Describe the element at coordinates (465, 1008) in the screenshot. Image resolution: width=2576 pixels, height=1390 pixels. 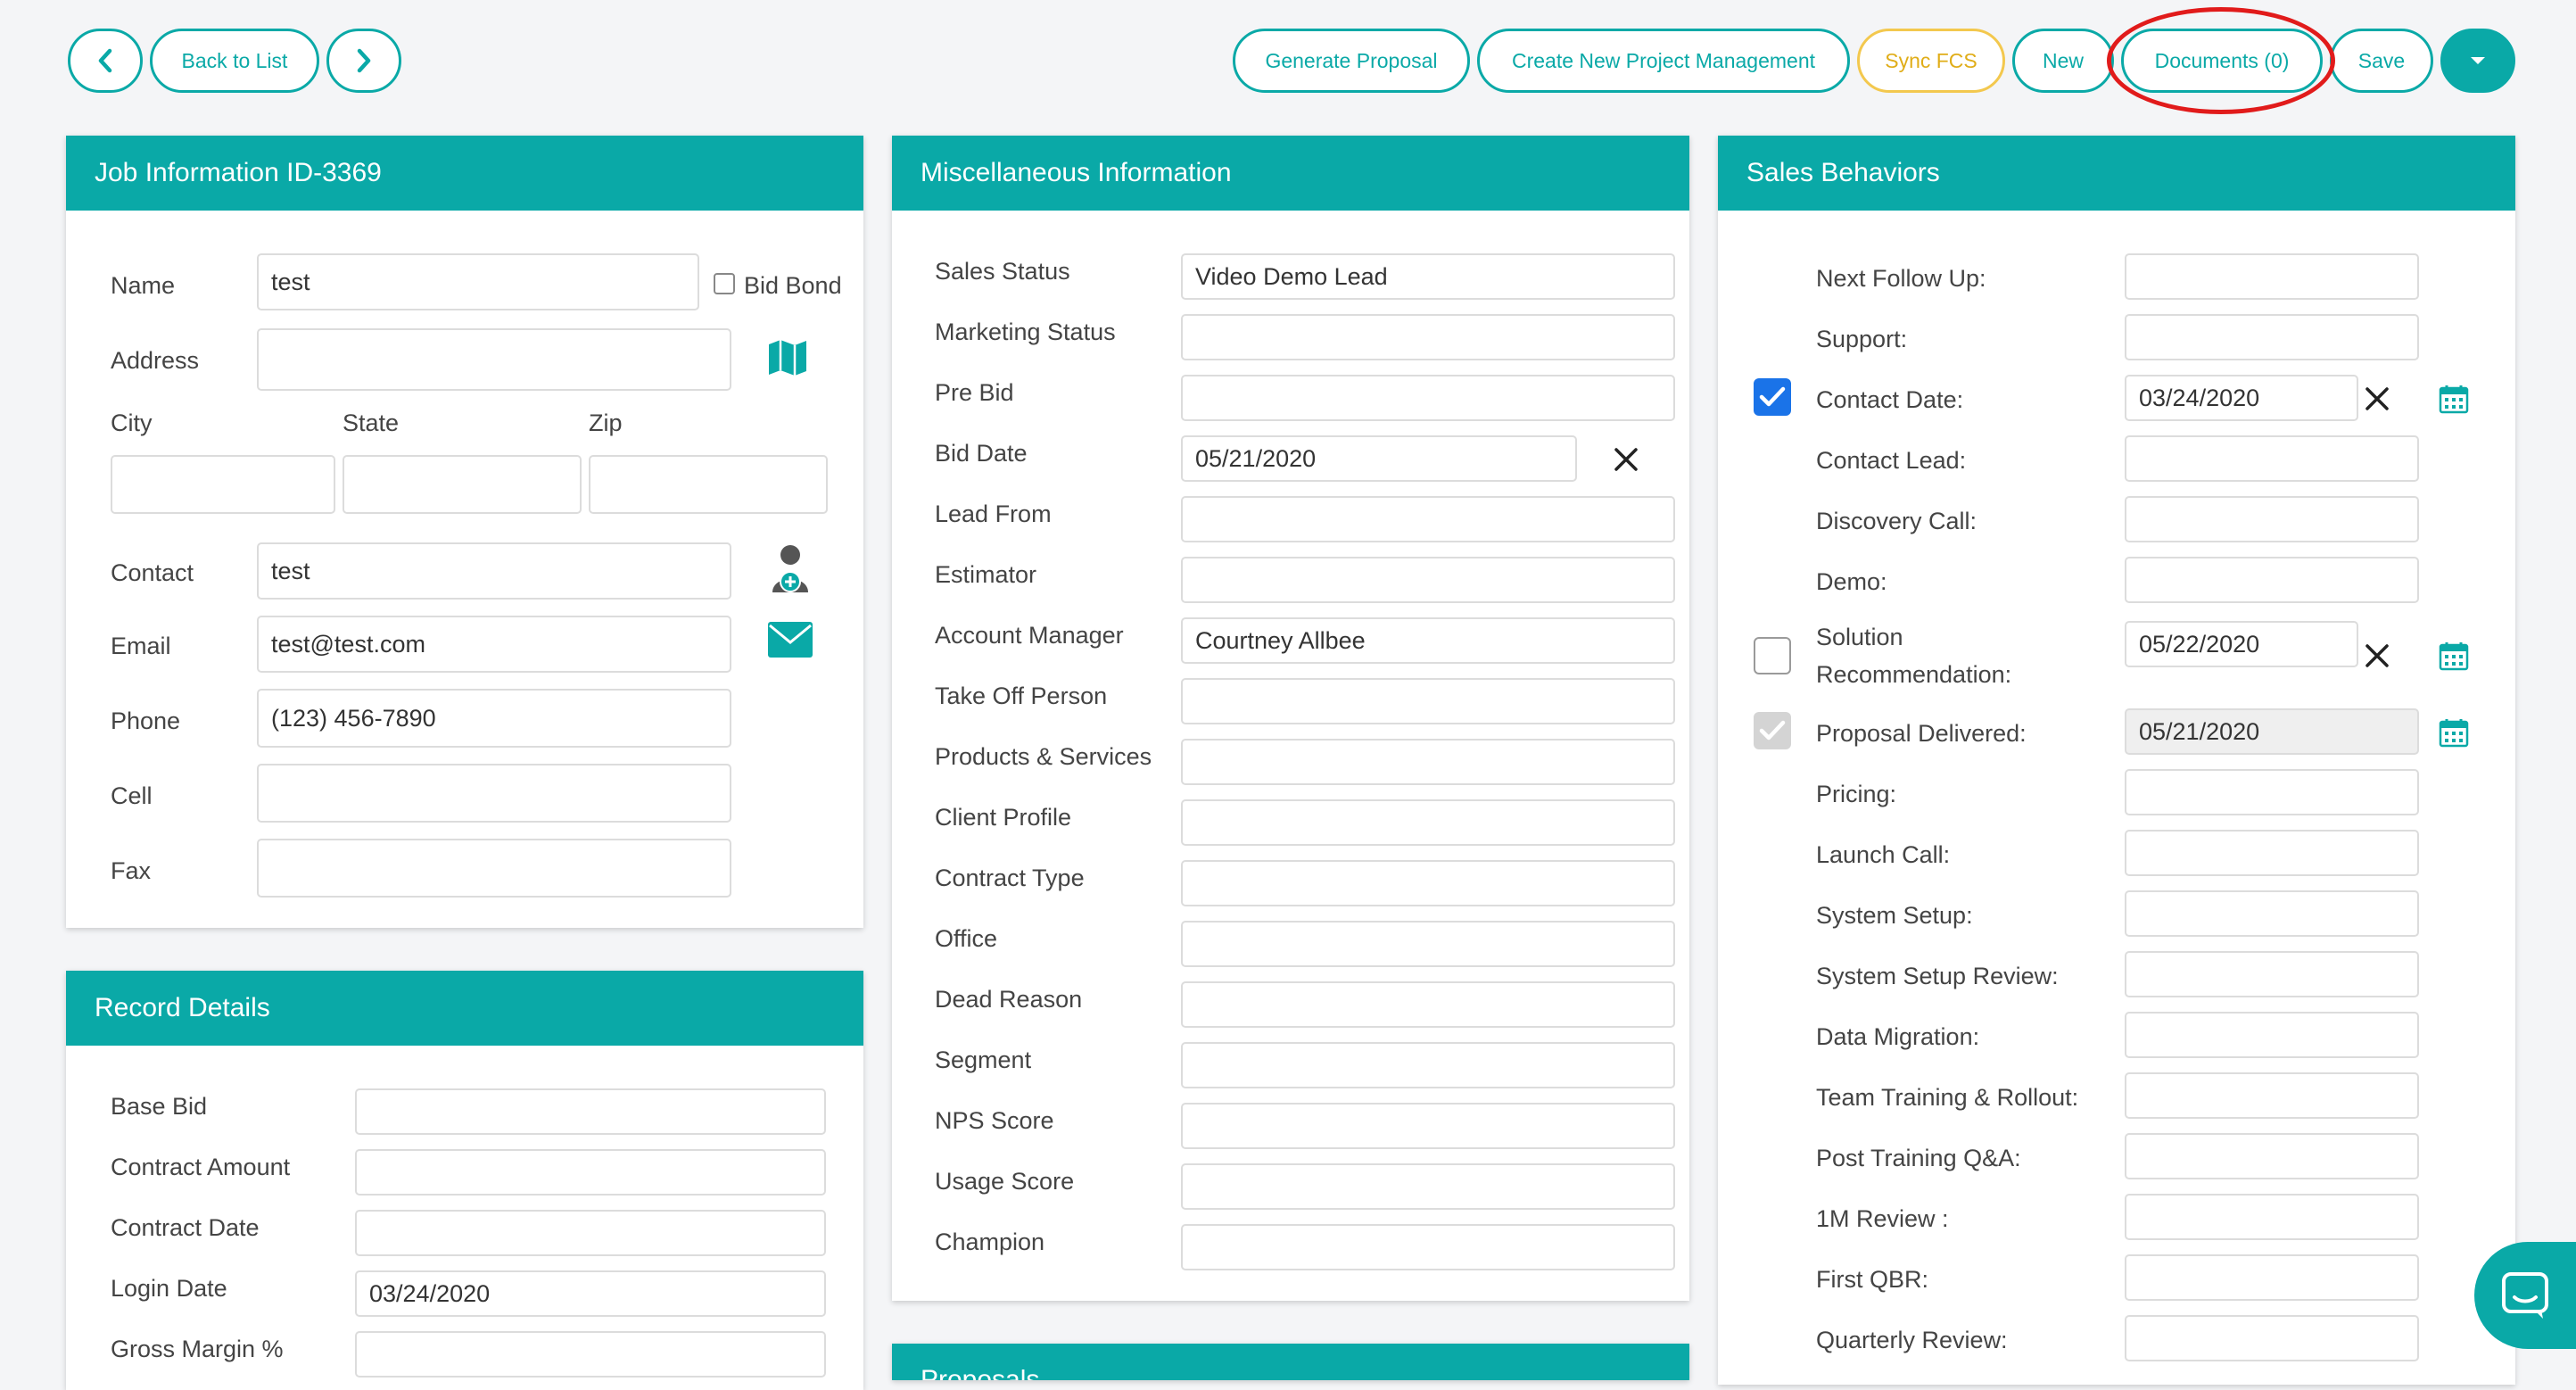
I see `record-details-title: Record Details` at that location.